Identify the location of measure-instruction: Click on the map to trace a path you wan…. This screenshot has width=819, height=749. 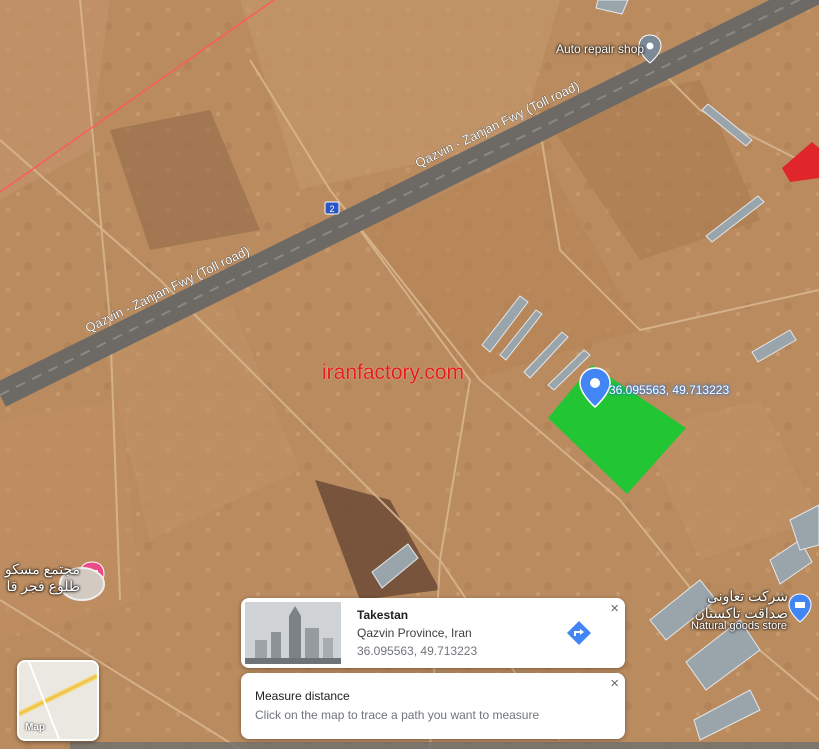
(397, 715).